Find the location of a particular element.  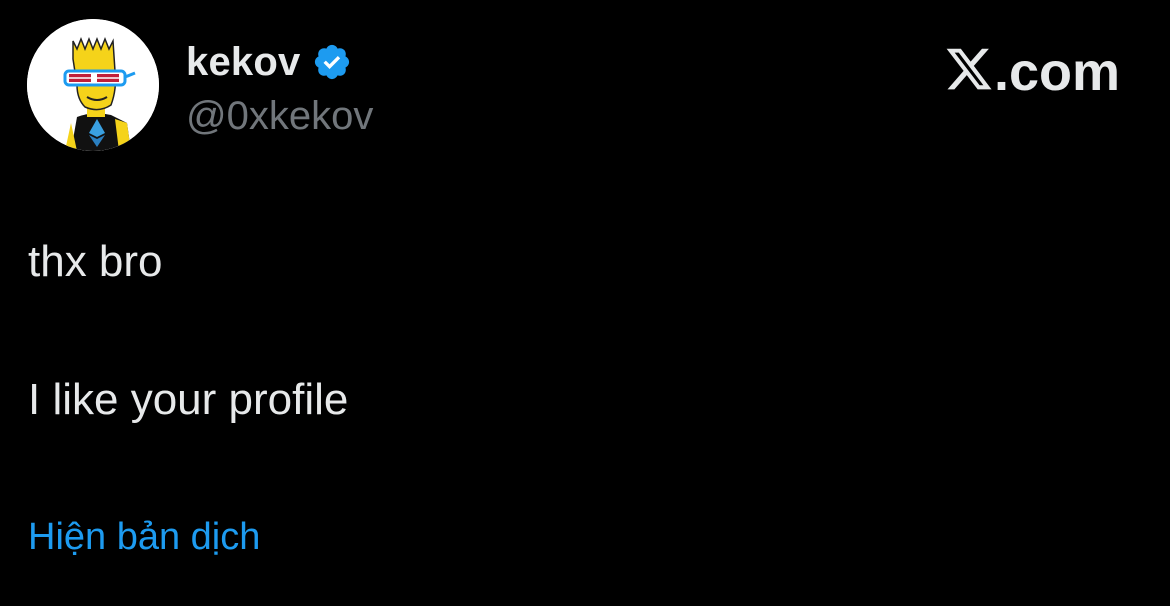

author-block: kekov @0xkekov is located at coordinates (279, 89).